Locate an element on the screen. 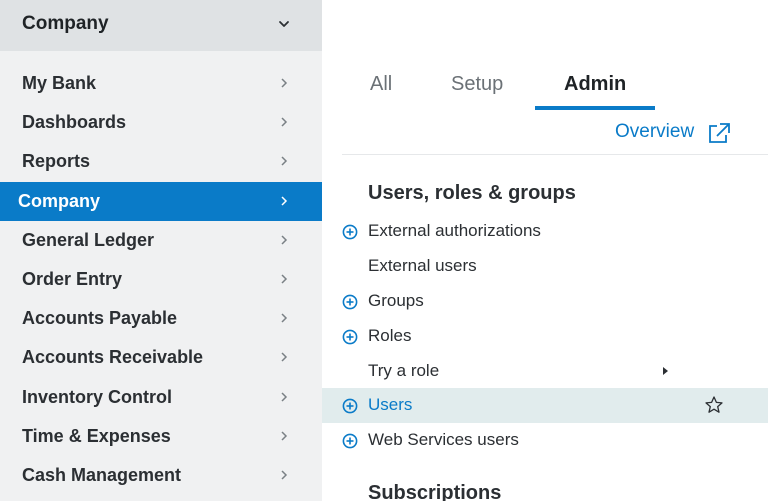  sidebar-item-accounts-payable: Accounts Payable is located at coordinates (161, 318).